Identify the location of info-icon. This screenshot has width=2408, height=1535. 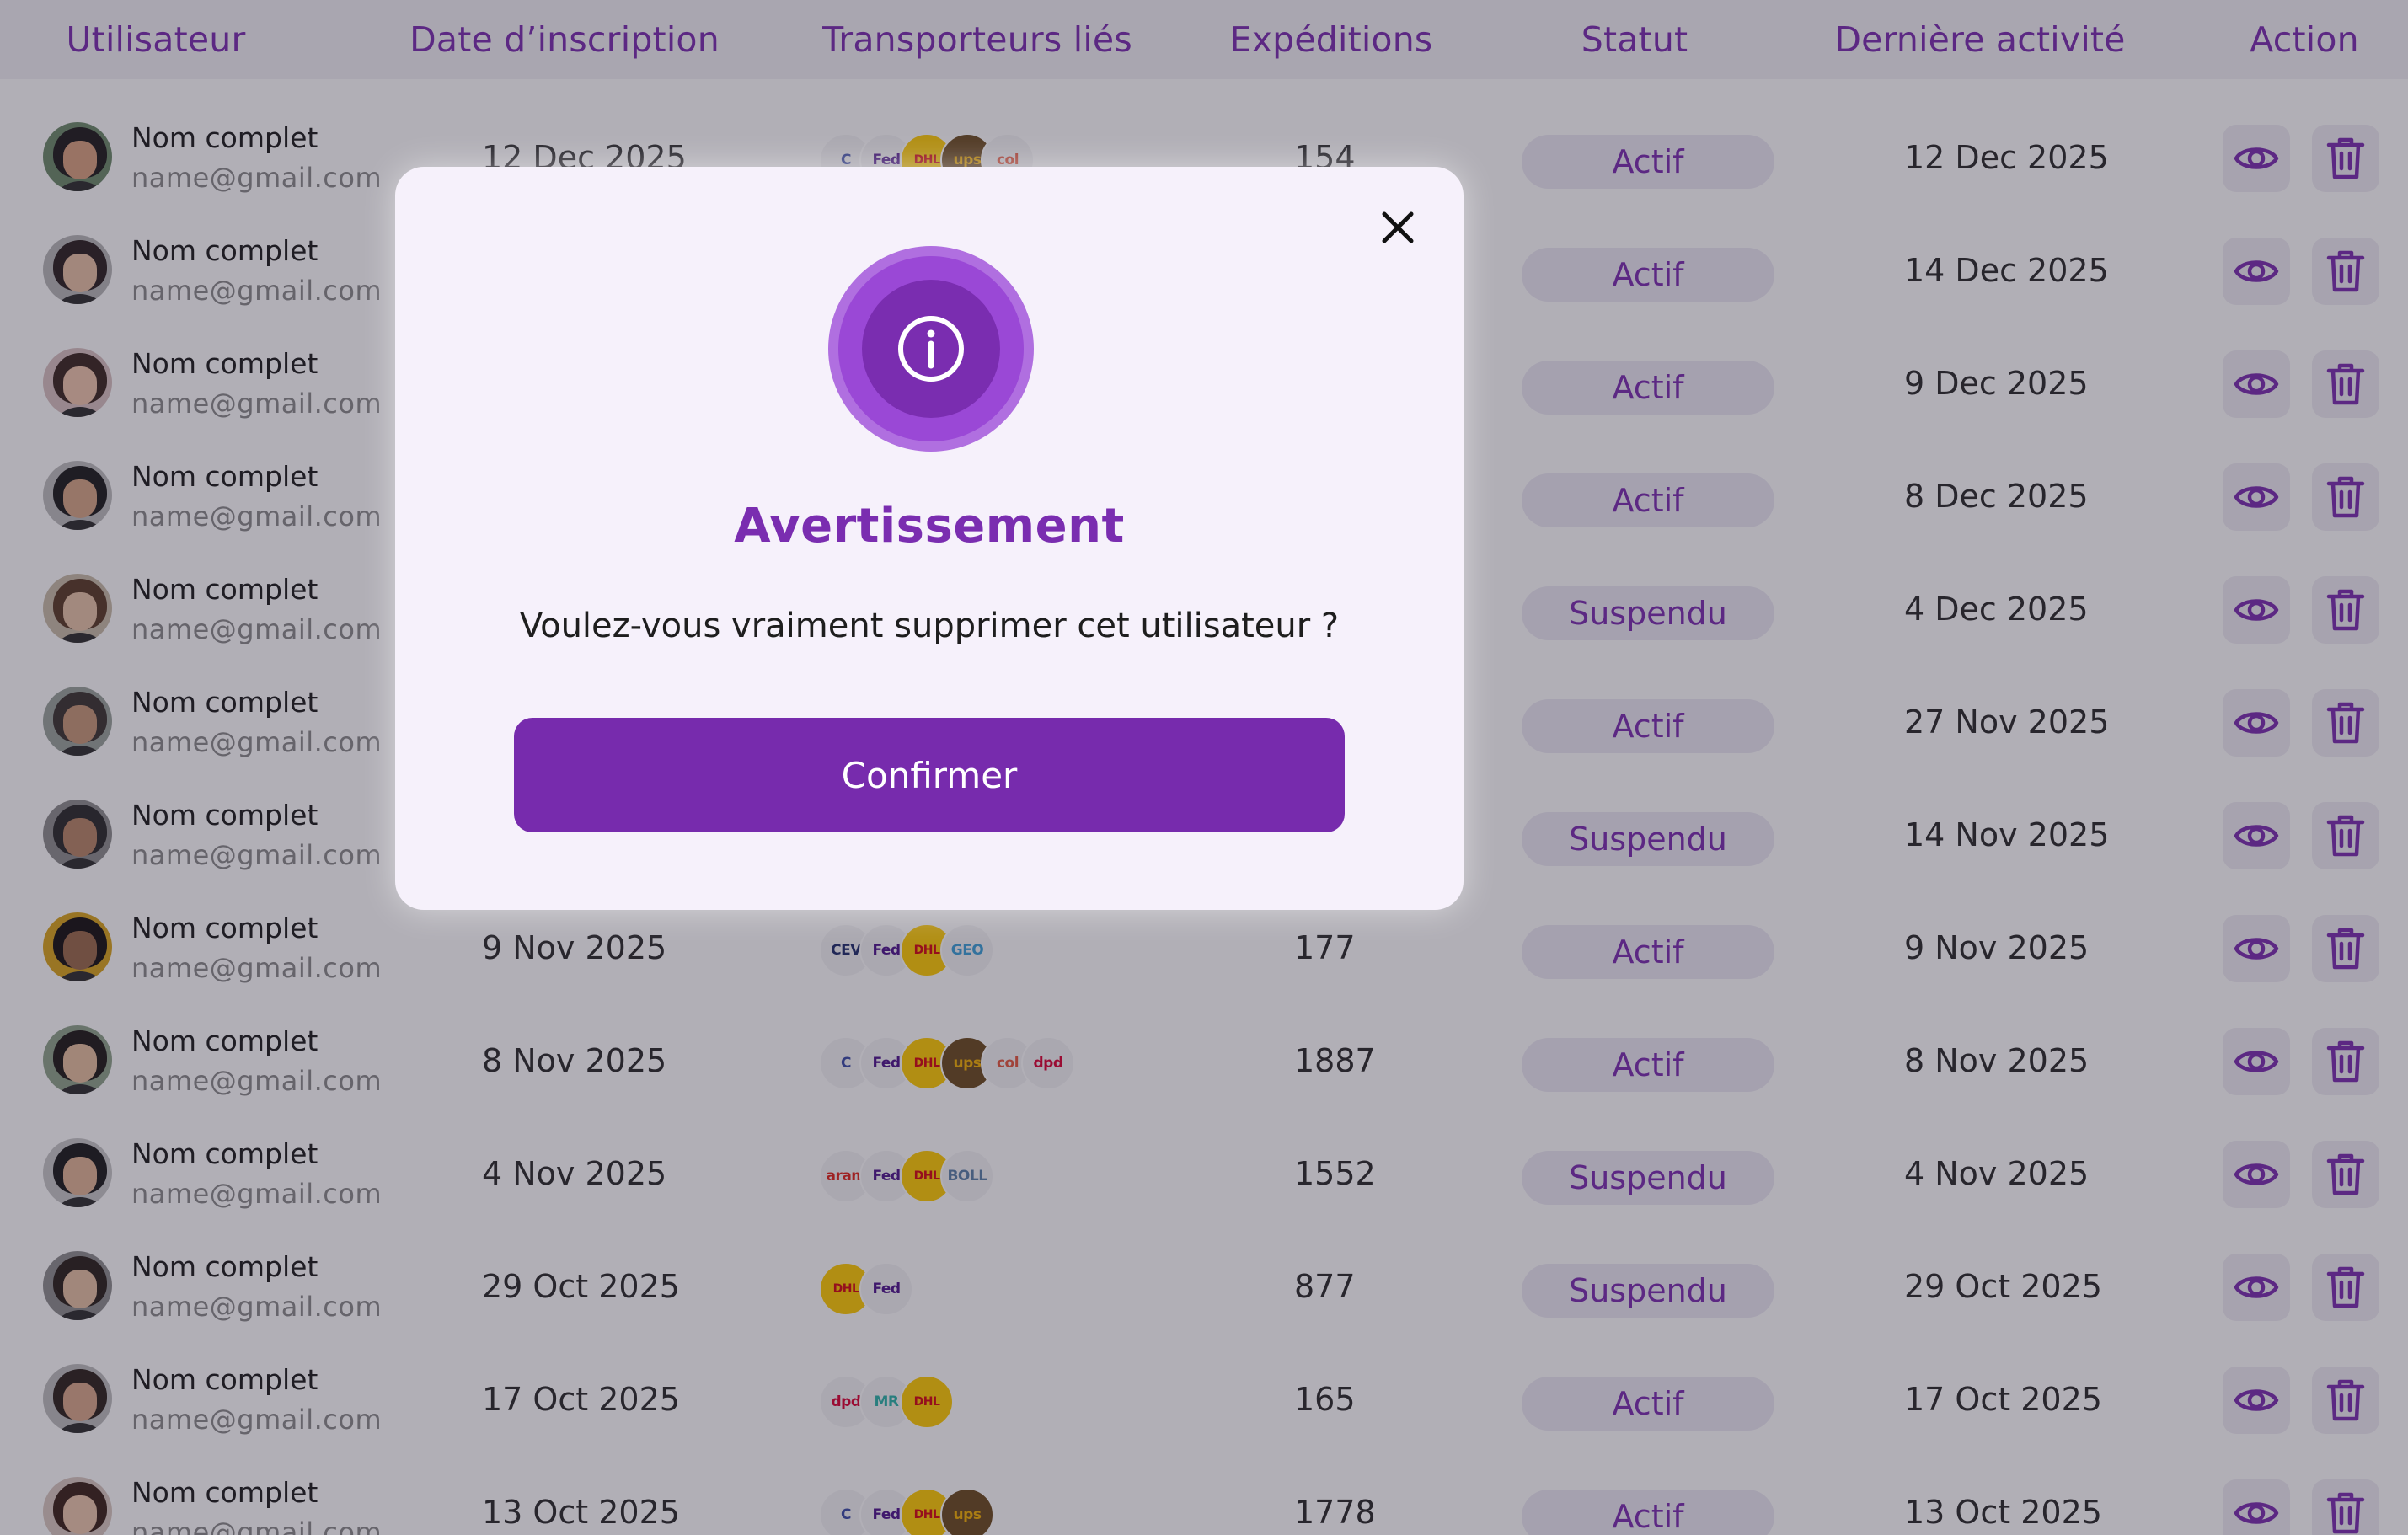
(931, 349).